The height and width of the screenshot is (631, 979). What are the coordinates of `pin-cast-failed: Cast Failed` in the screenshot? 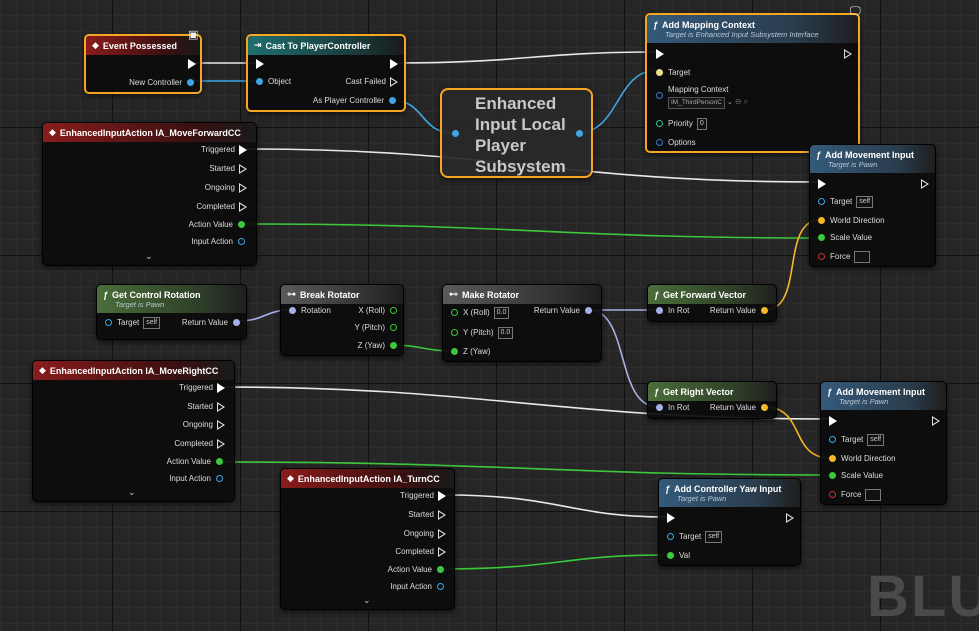 It's located at (372, 82).